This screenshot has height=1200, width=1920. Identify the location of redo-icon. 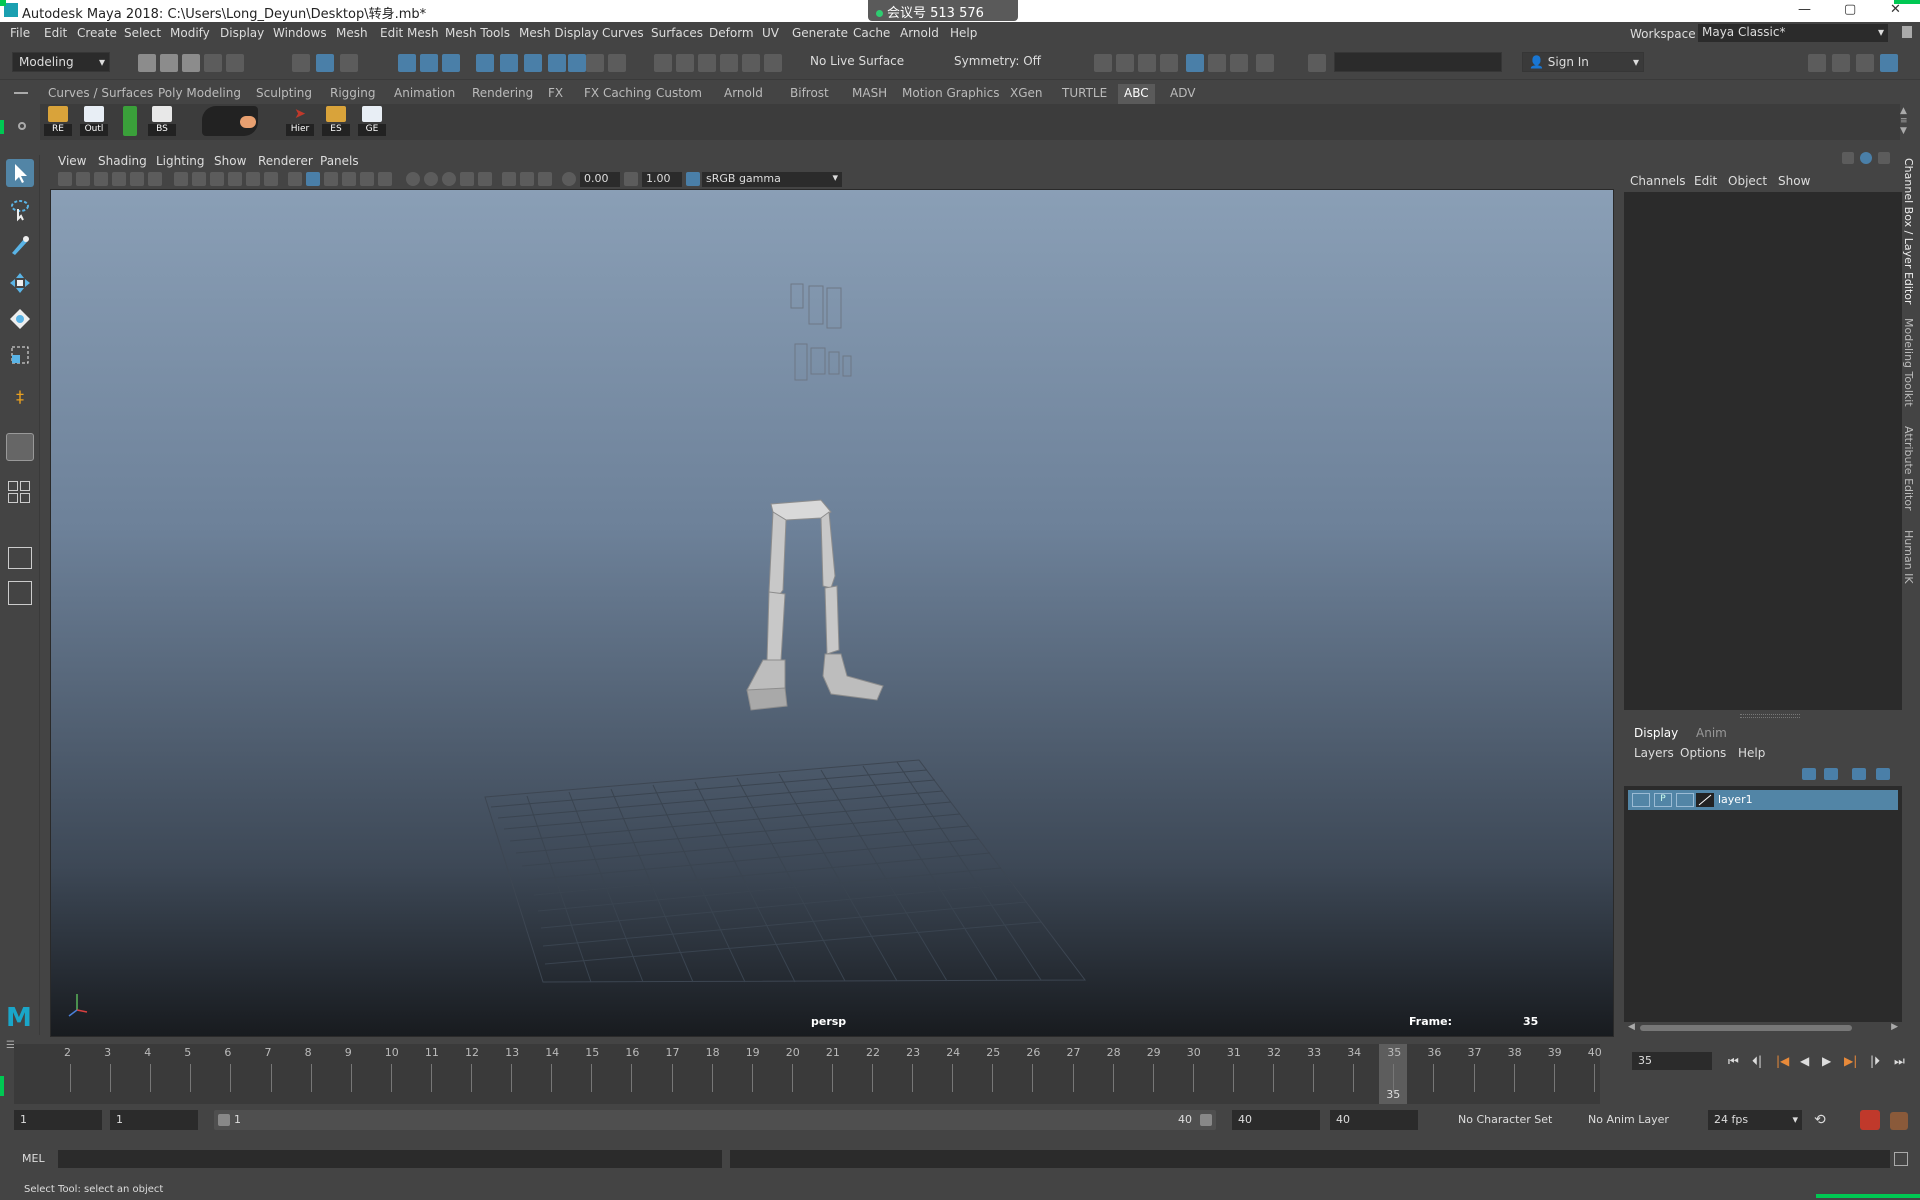
(235, 63).